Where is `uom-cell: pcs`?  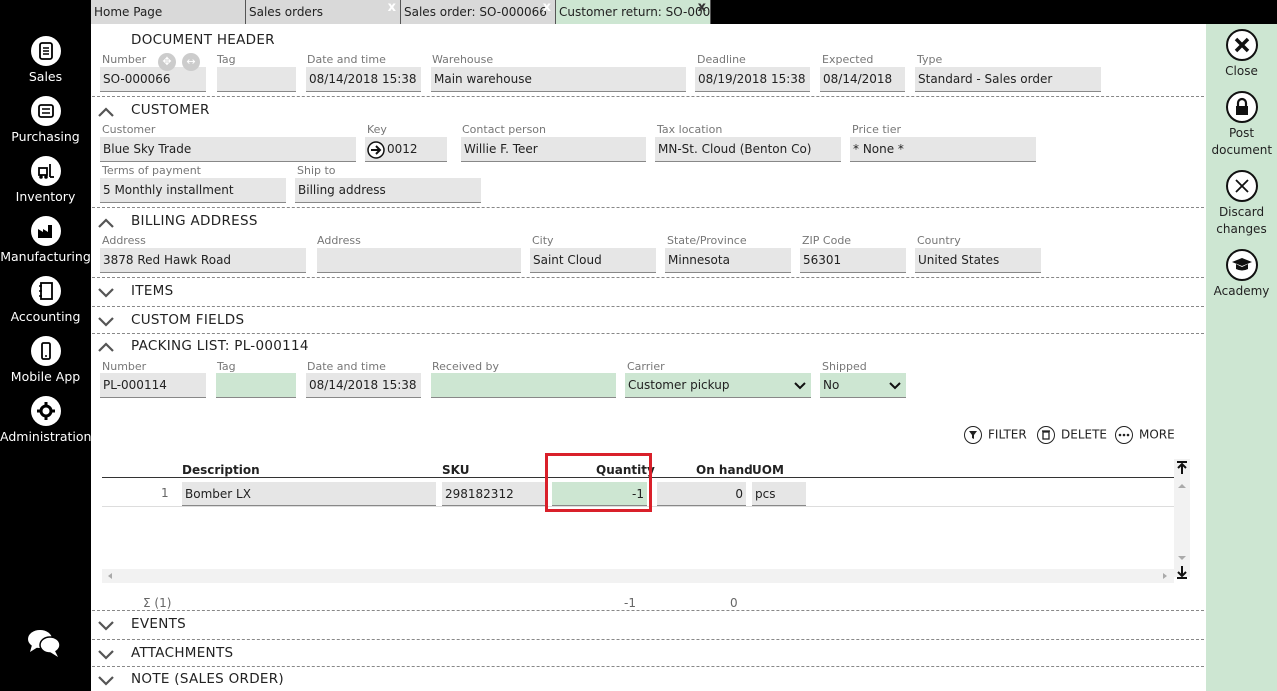 uom-cell: pcs is located at coordinates (779, 494).